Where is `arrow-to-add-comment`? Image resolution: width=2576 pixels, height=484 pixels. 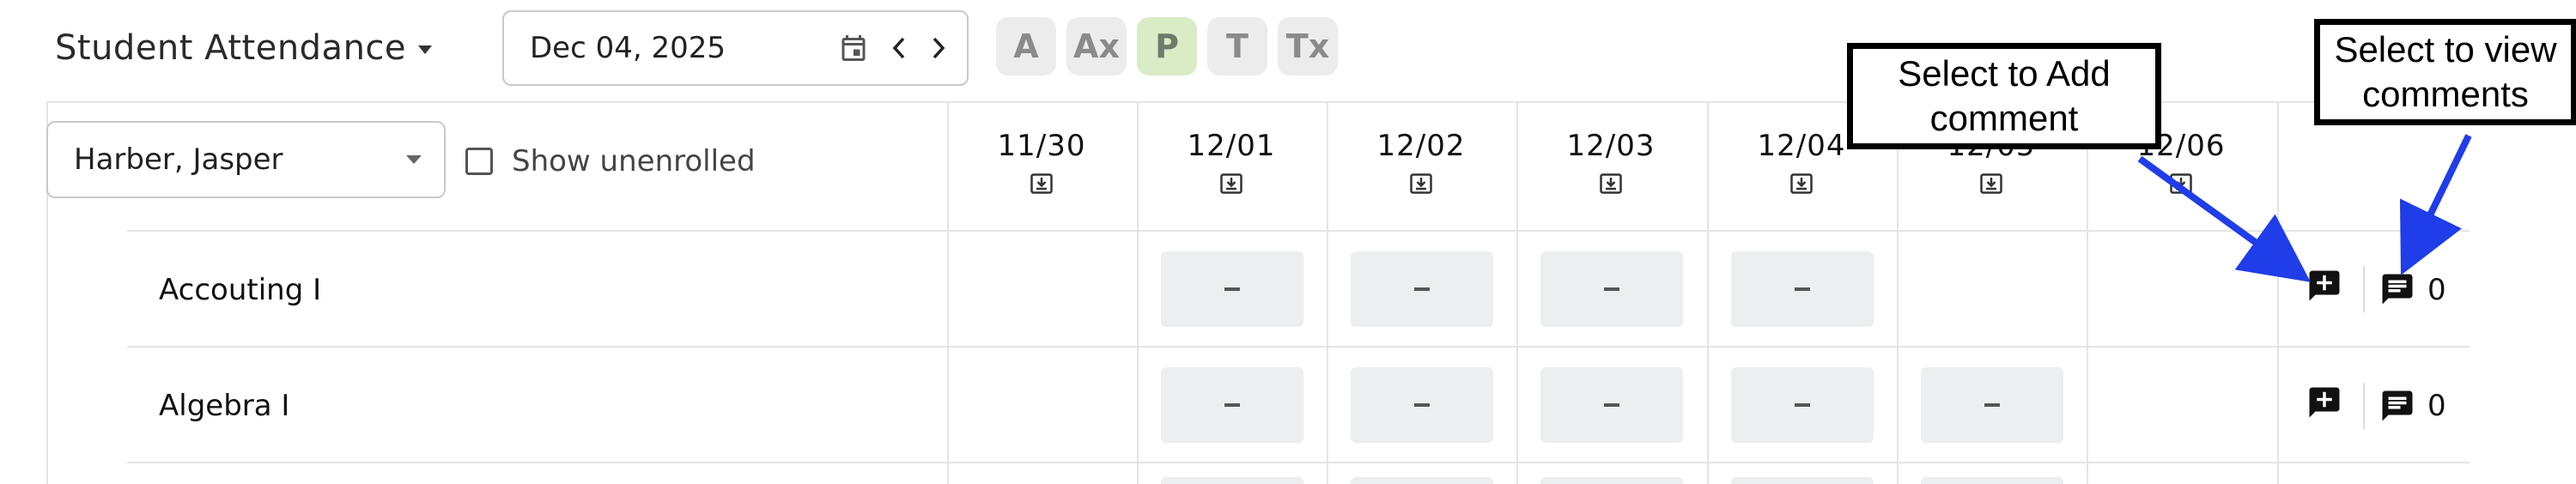 arrow-to-add-comment is located at coordinates (2224, 218).